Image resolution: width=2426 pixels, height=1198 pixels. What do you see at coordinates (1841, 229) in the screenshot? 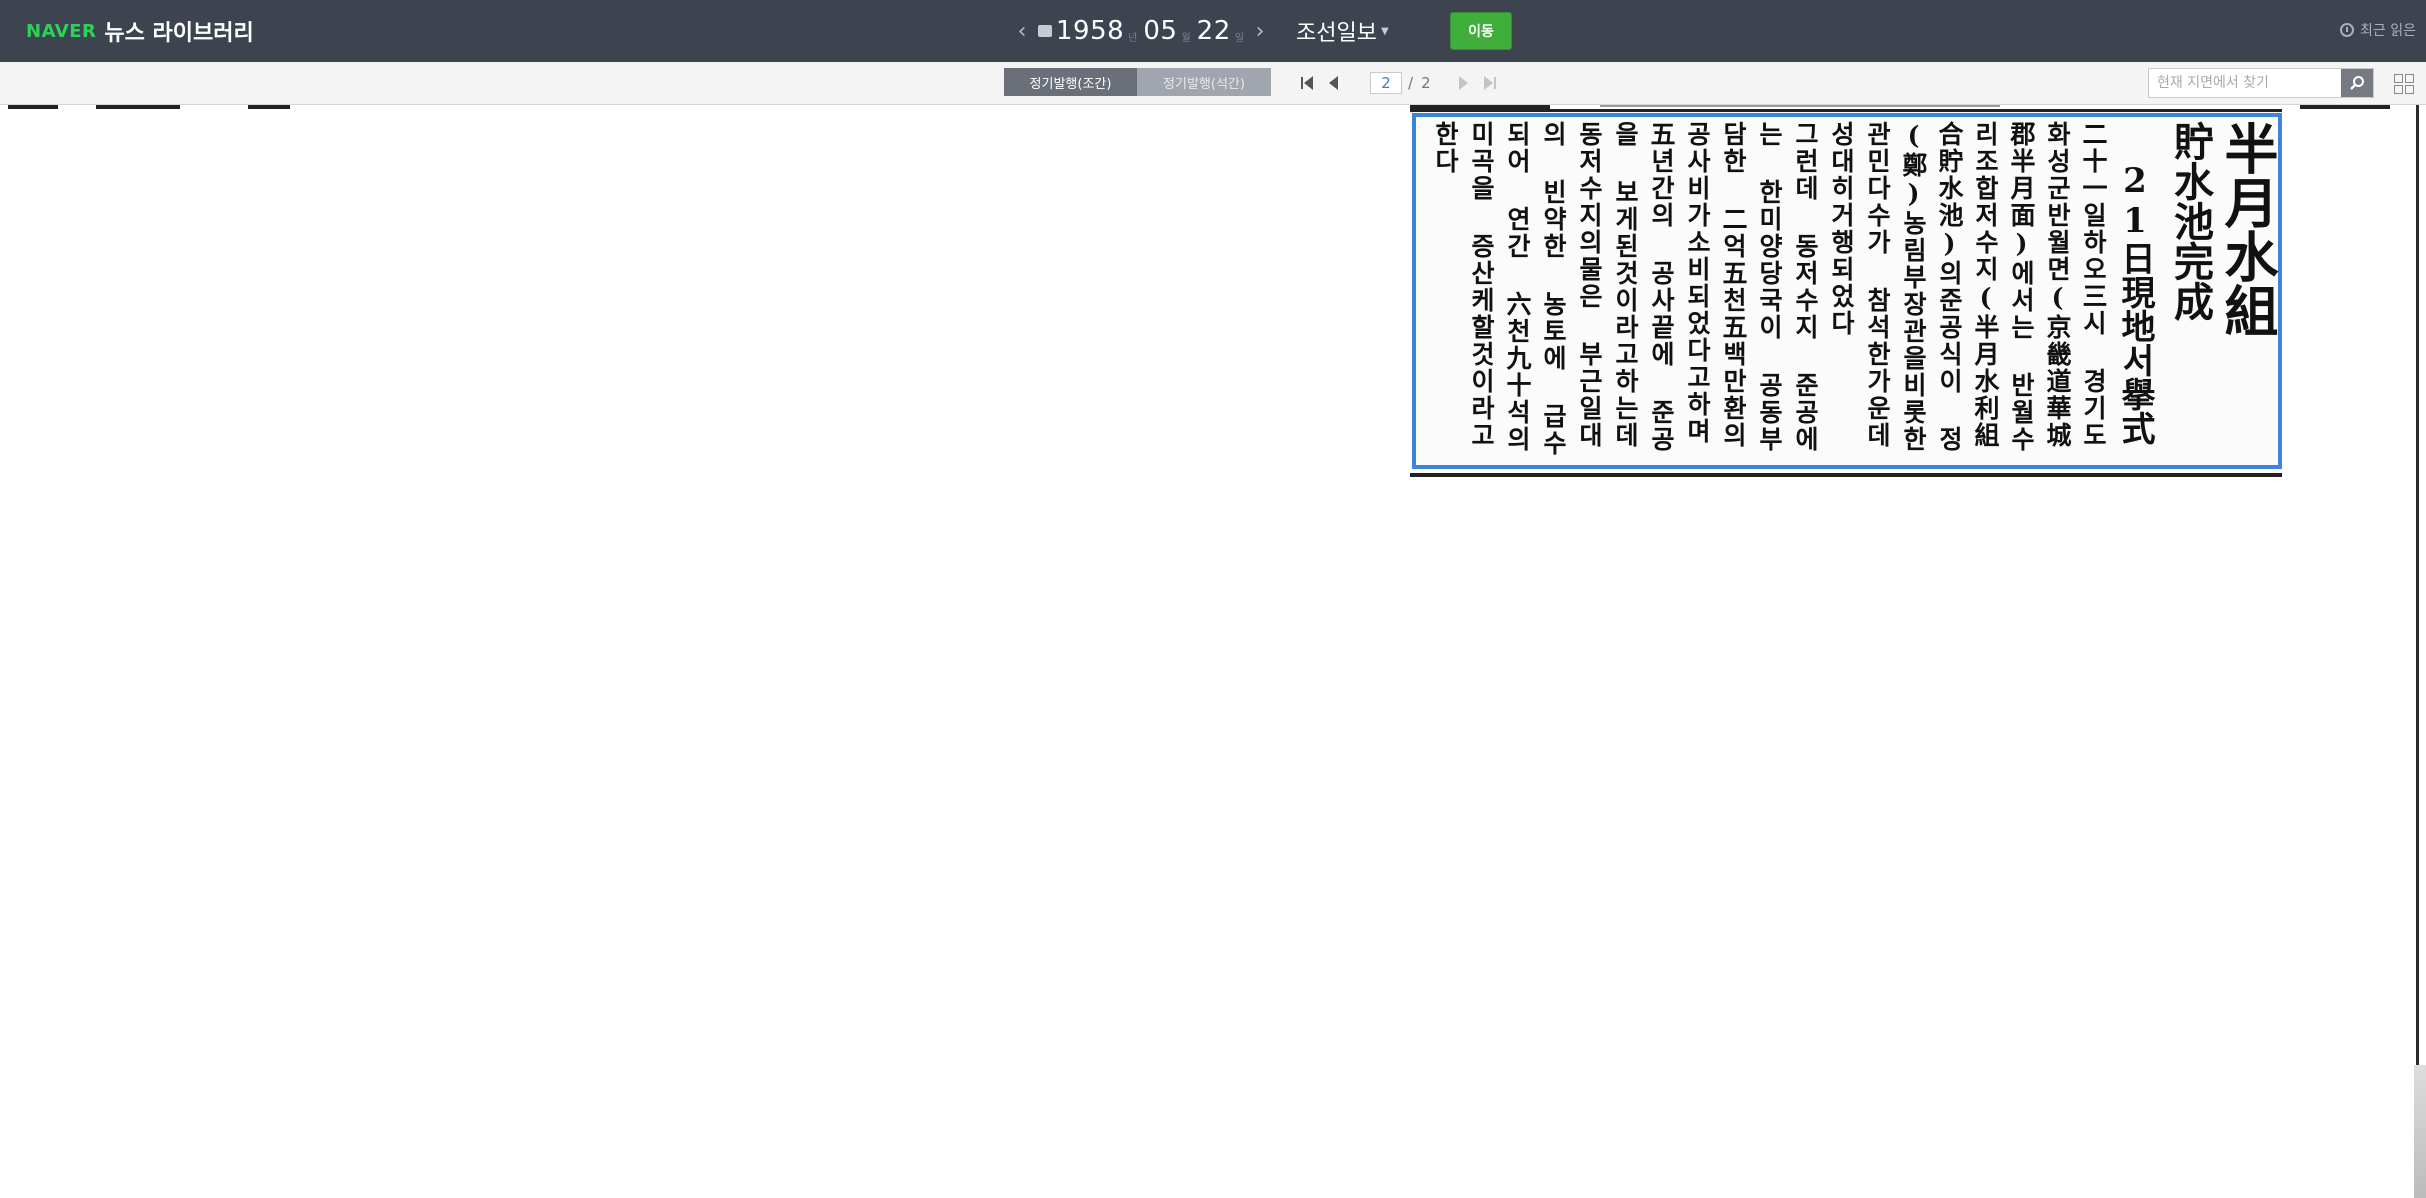
I see `body-column: 성대히거행되었다` at bounding box center [1841, 229].